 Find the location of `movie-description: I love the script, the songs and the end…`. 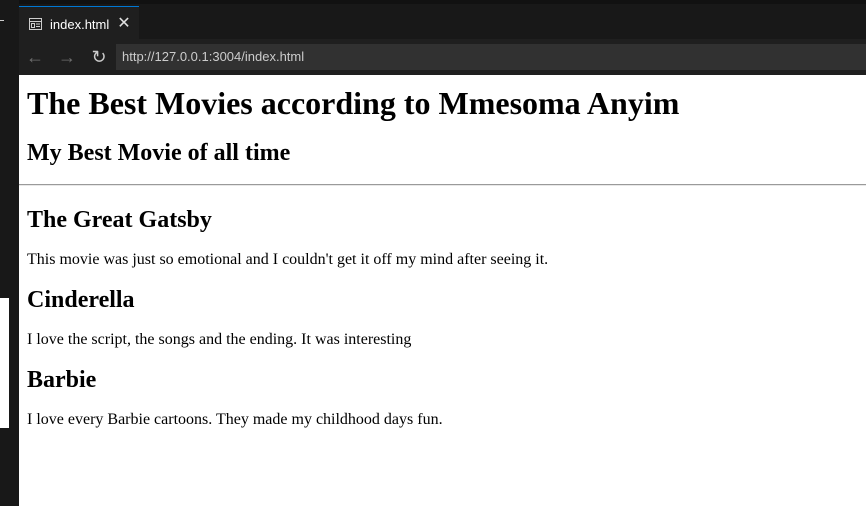

movie-description: I love the script, the songs and the end… is located at coordinates (219, 339).